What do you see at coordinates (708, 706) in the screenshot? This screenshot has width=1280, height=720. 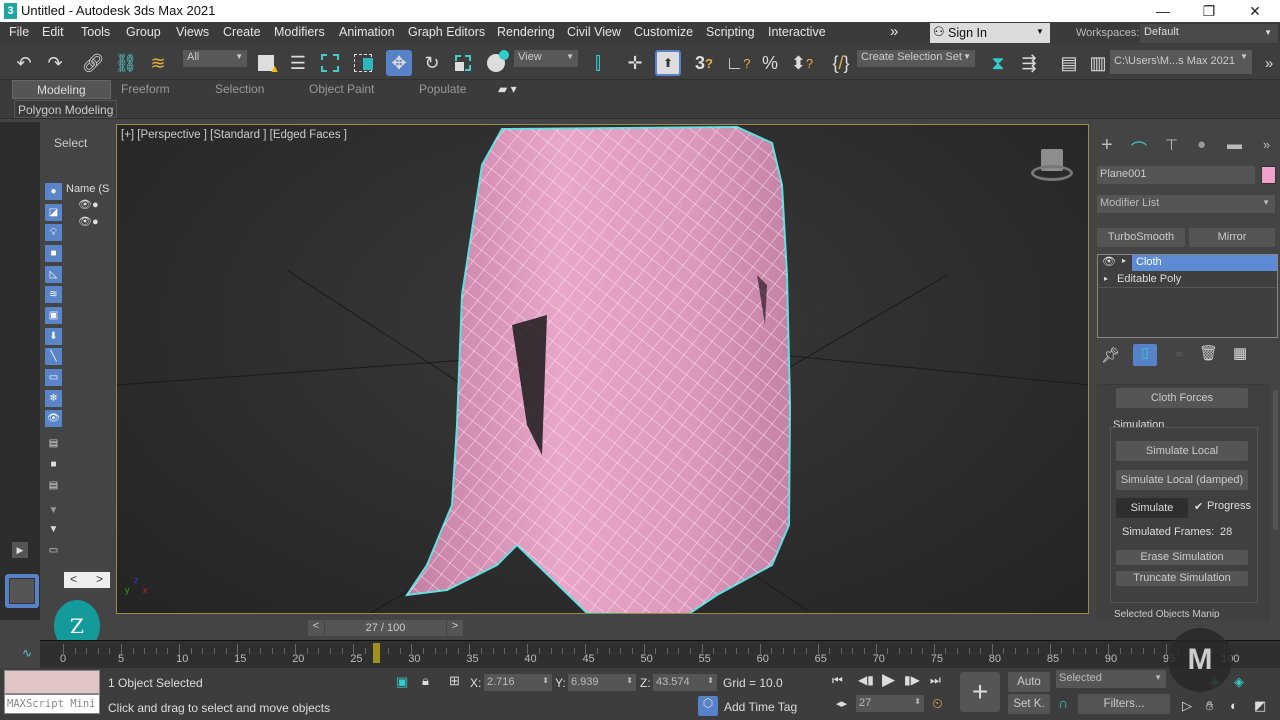 I see `time-tag-icon: ⬡` at bounding box center [708, 706].